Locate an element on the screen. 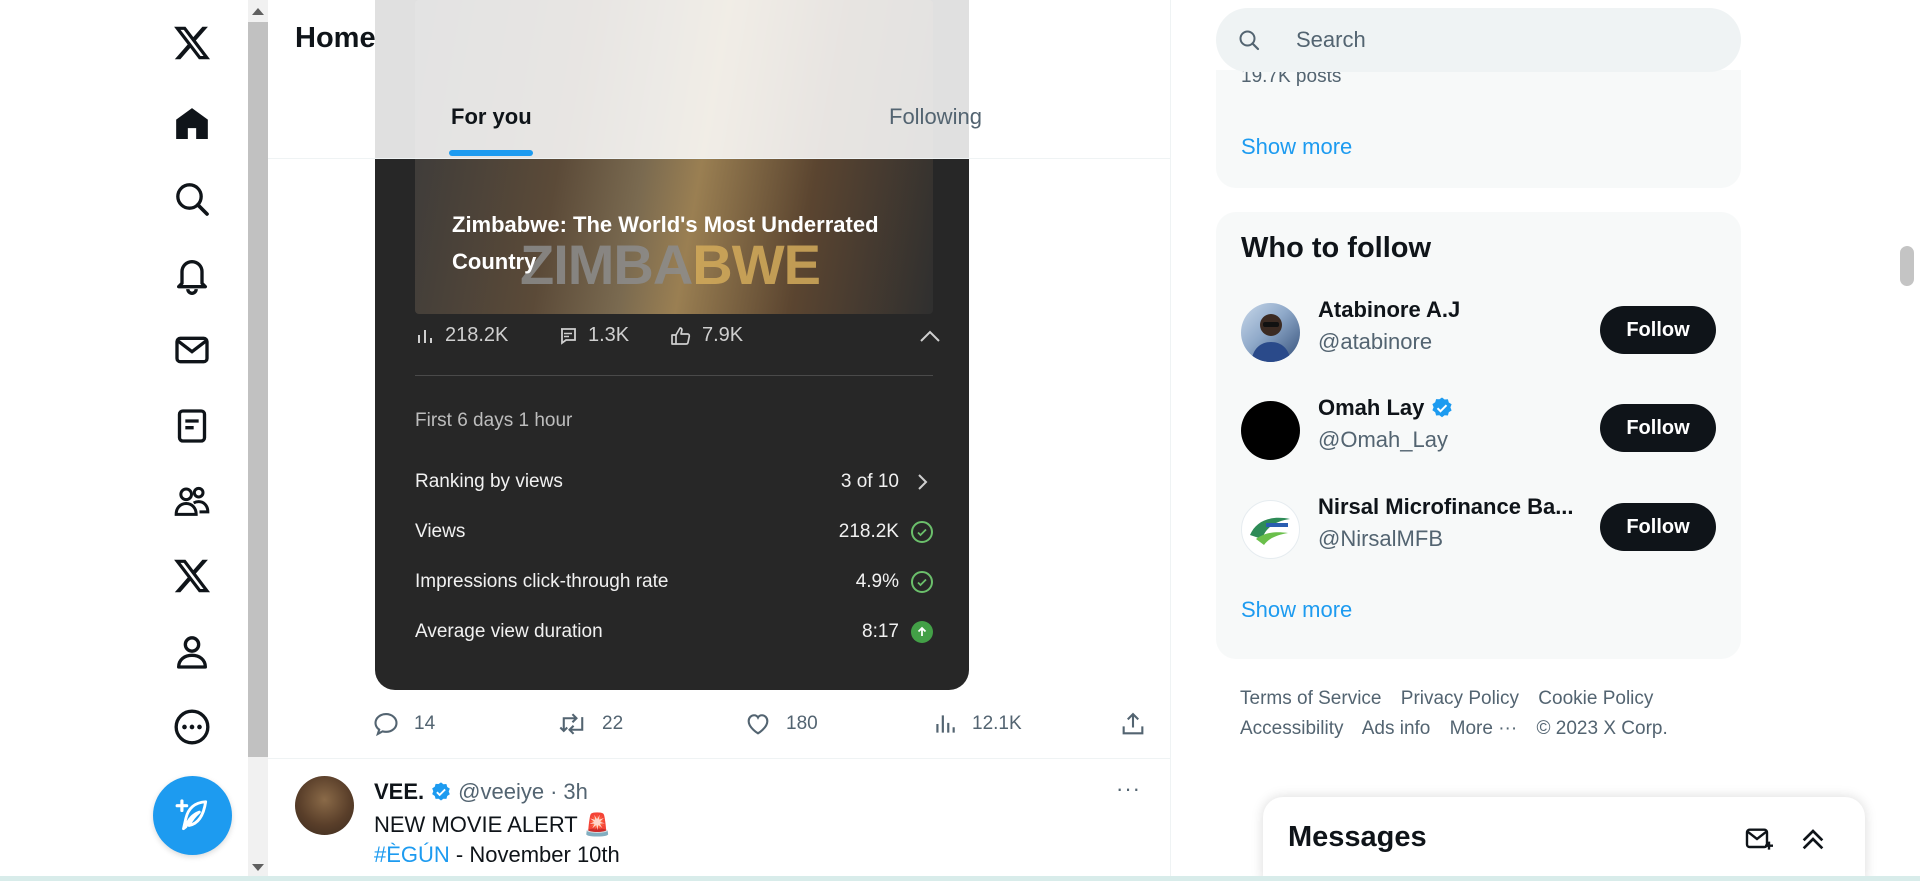 The width and height of the screenshot is (1920, 881). metric-label: Average view duration is located at coordinates (509, 631).